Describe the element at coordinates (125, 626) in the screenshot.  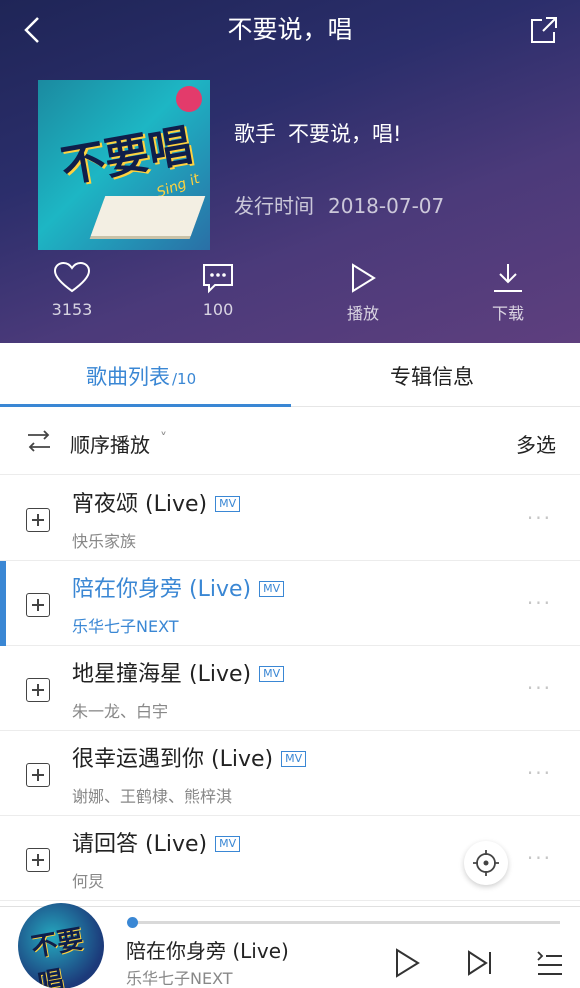
I see `song-artist: 乐华七子NEXT` at that location.